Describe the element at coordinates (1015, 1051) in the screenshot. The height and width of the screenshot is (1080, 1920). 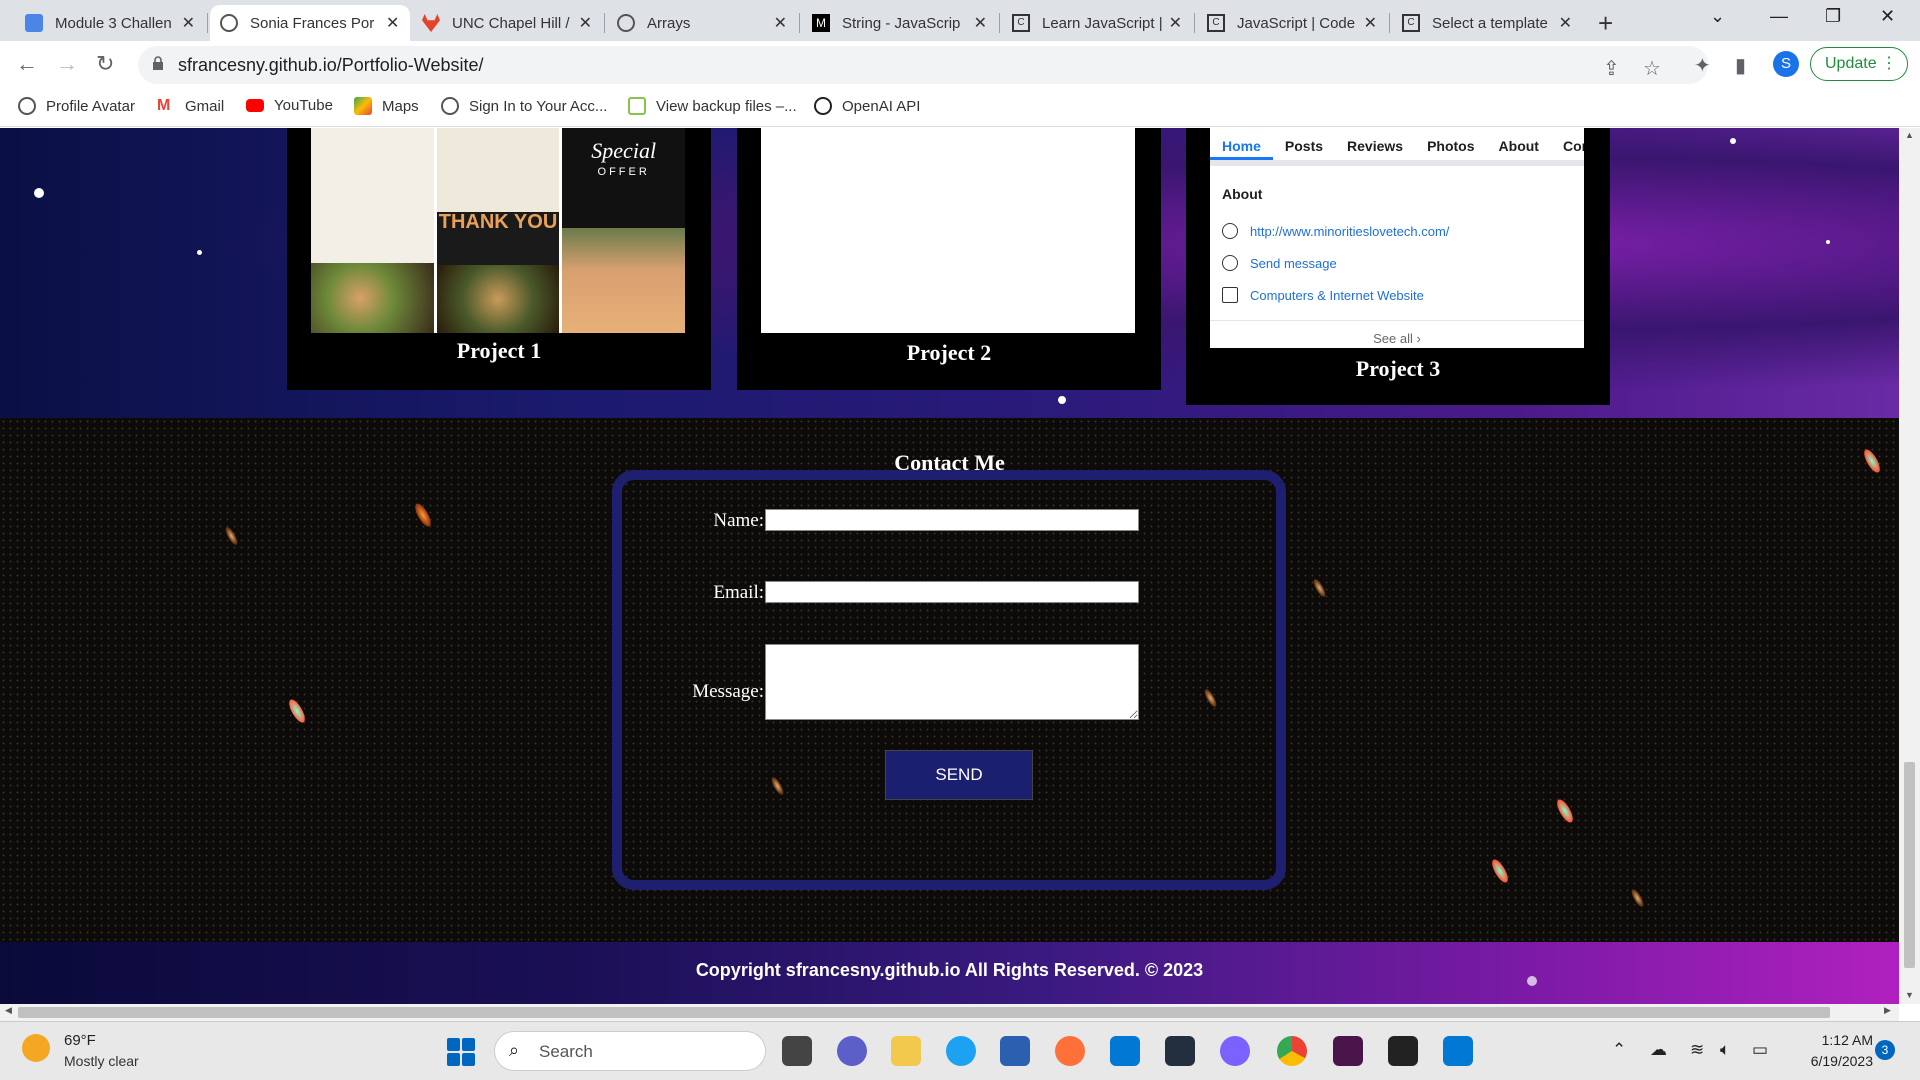
I see `store-icon` at that location.